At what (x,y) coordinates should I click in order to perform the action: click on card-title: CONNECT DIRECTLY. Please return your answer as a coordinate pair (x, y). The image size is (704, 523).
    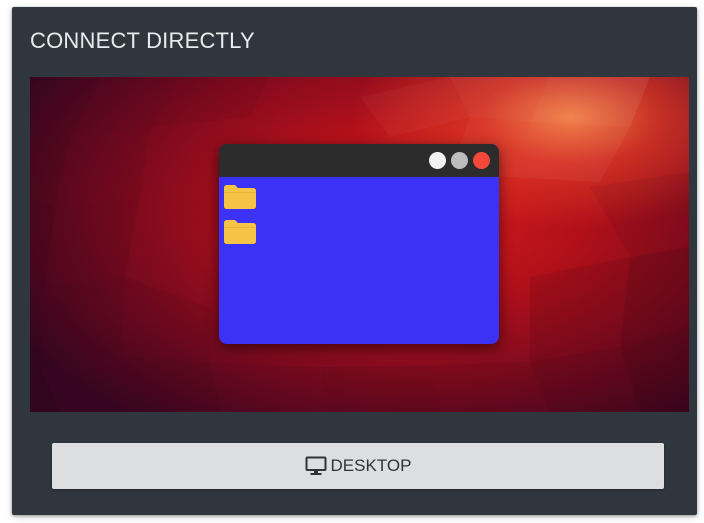
    Looking at the image, I should click on (142, 40).